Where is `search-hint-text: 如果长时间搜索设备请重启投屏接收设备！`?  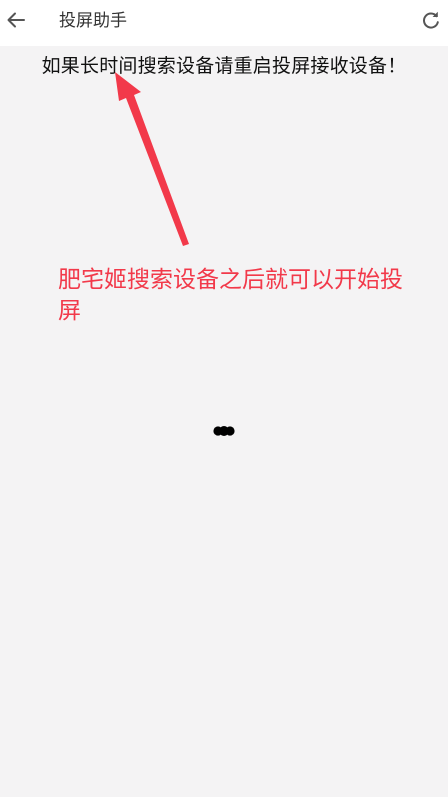
search-hint-text: 如果长时间搜索设备请重启投屏接收设备！ is located at coordinates (224, 66).